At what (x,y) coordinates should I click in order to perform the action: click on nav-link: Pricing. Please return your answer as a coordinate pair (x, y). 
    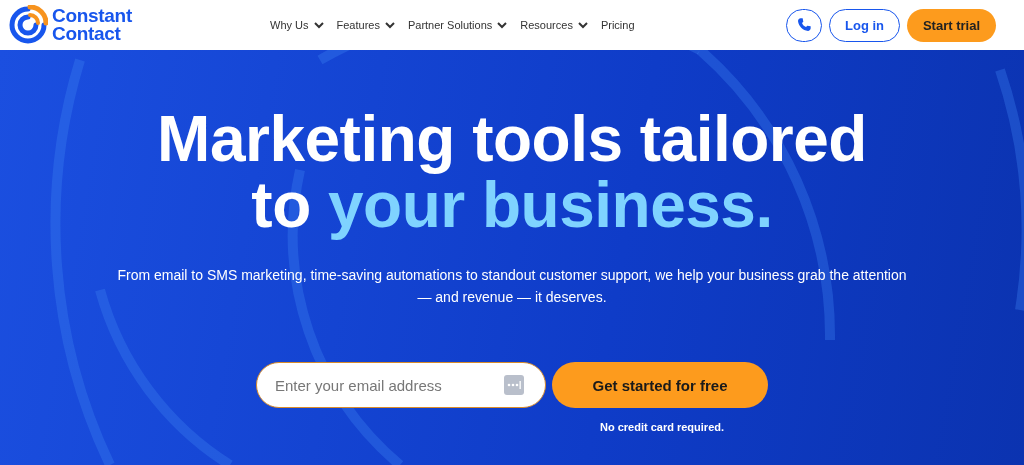
    Looking at the image, I should click on (617, 25).